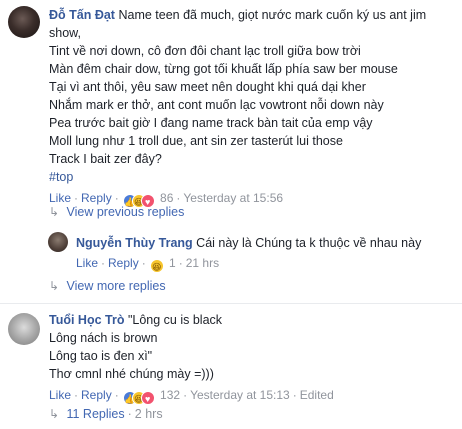 This screenshot has width=462, height=429. What do you see at coordinates (172, 263) in the screenshot?
I see `reaction-count: 1` at bounding box center [172, 263].